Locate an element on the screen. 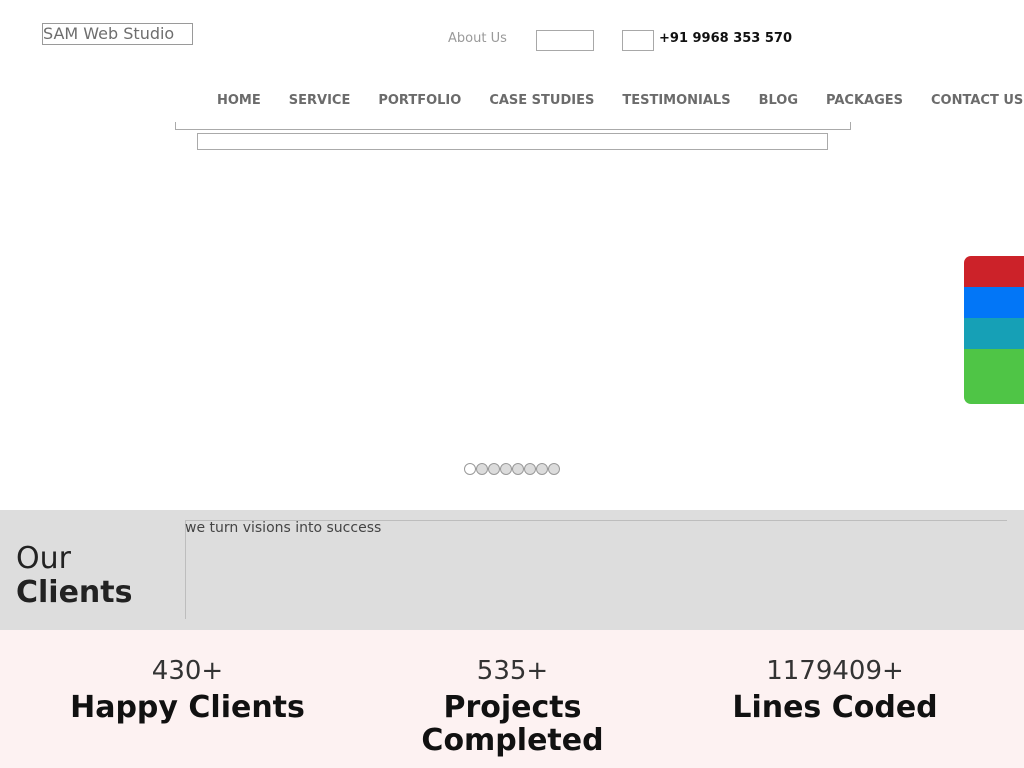 This screenshot has width=1024, height=768. about-us-link: About Us is located at coordinates (477, 38).